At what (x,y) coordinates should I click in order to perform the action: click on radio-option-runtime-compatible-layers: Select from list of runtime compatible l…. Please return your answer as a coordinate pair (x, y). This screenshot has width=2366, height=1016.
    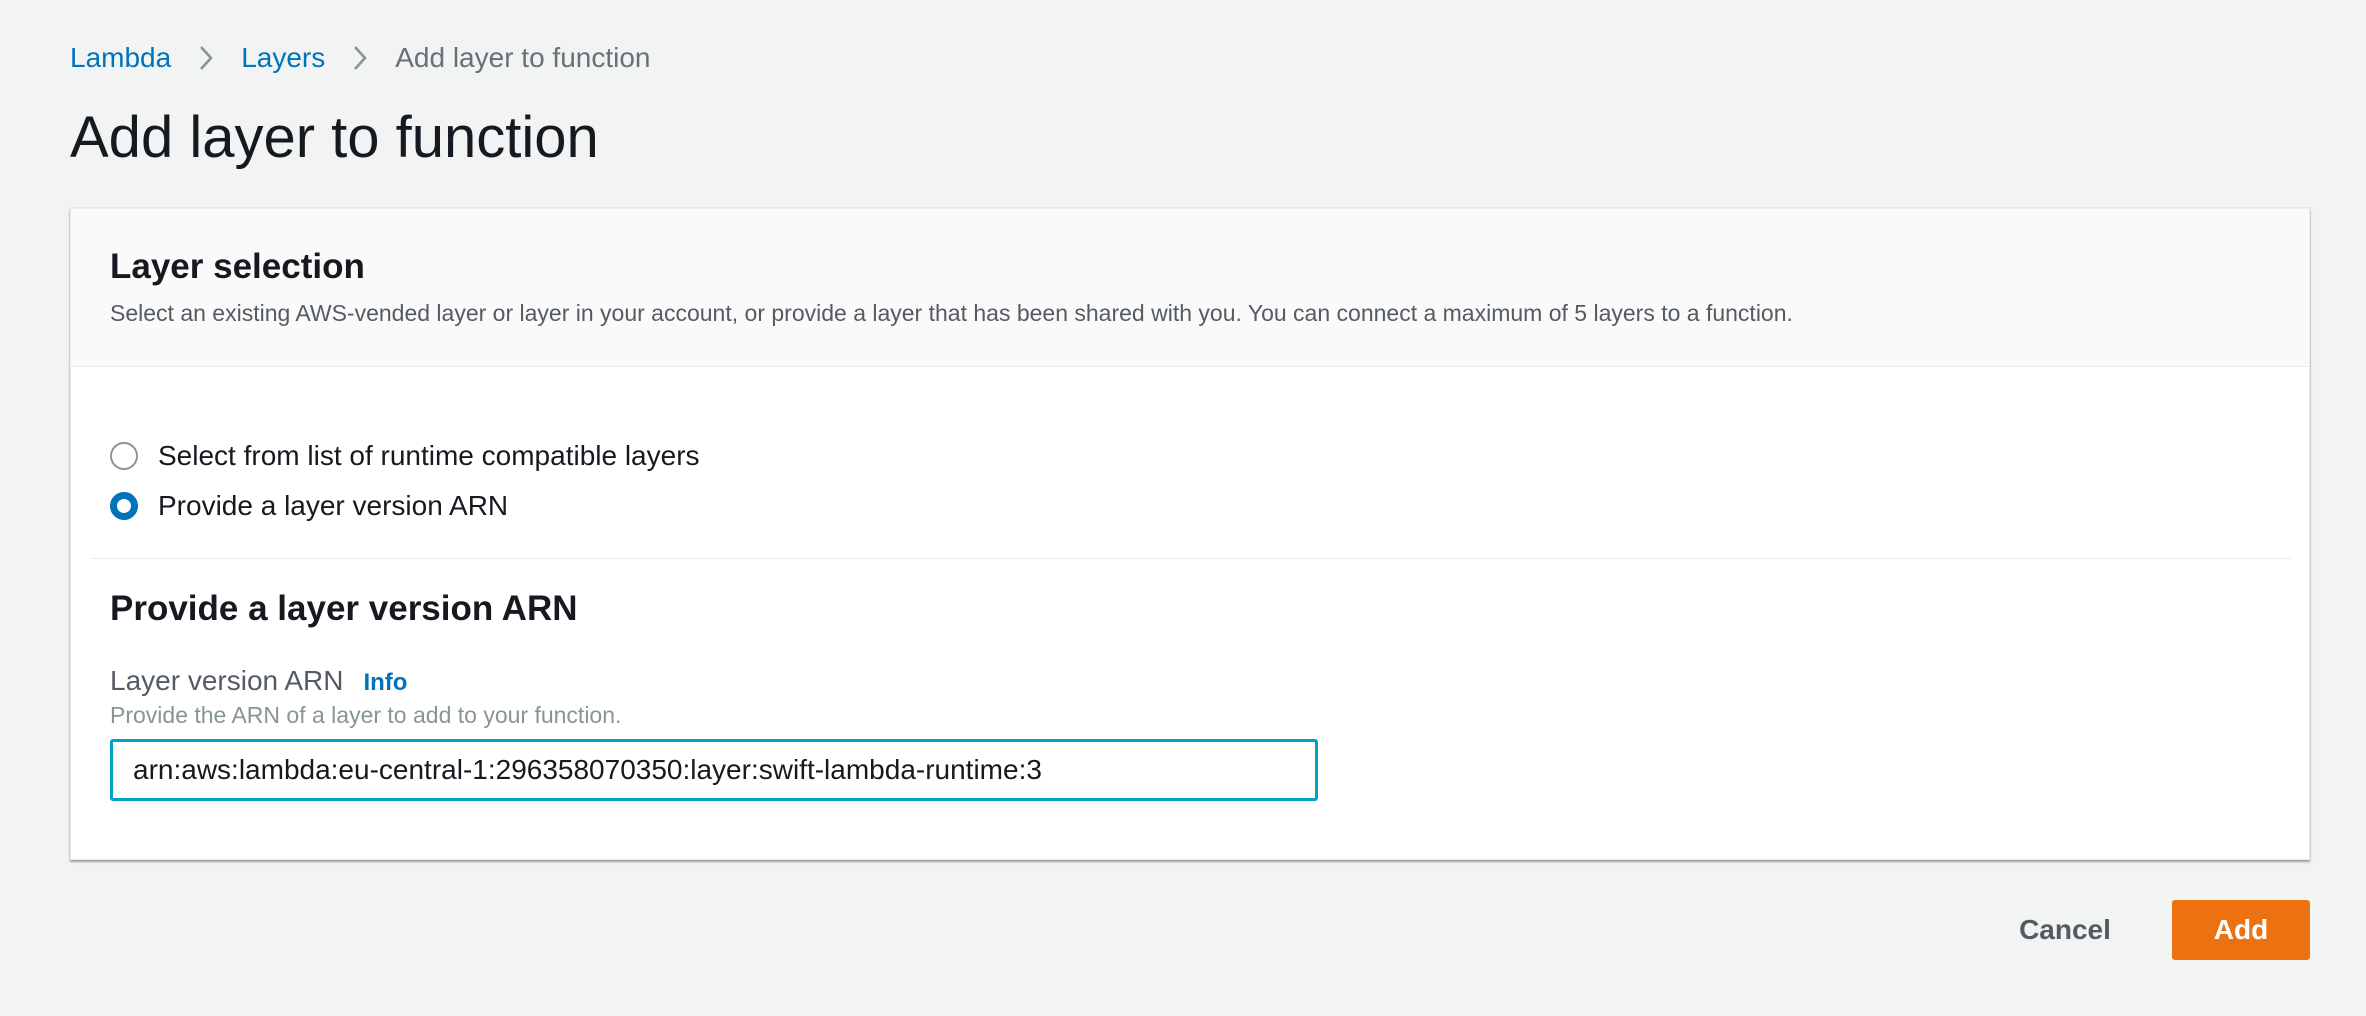
    Looking at the image, I should click on (405, 456).